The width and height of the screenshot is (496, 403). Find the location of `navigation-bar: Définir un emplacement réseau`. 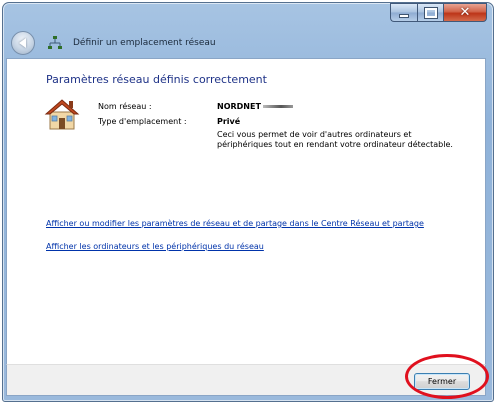

navigation-bar: Définir un emplacement réseau is located at coordinates (248, 43).